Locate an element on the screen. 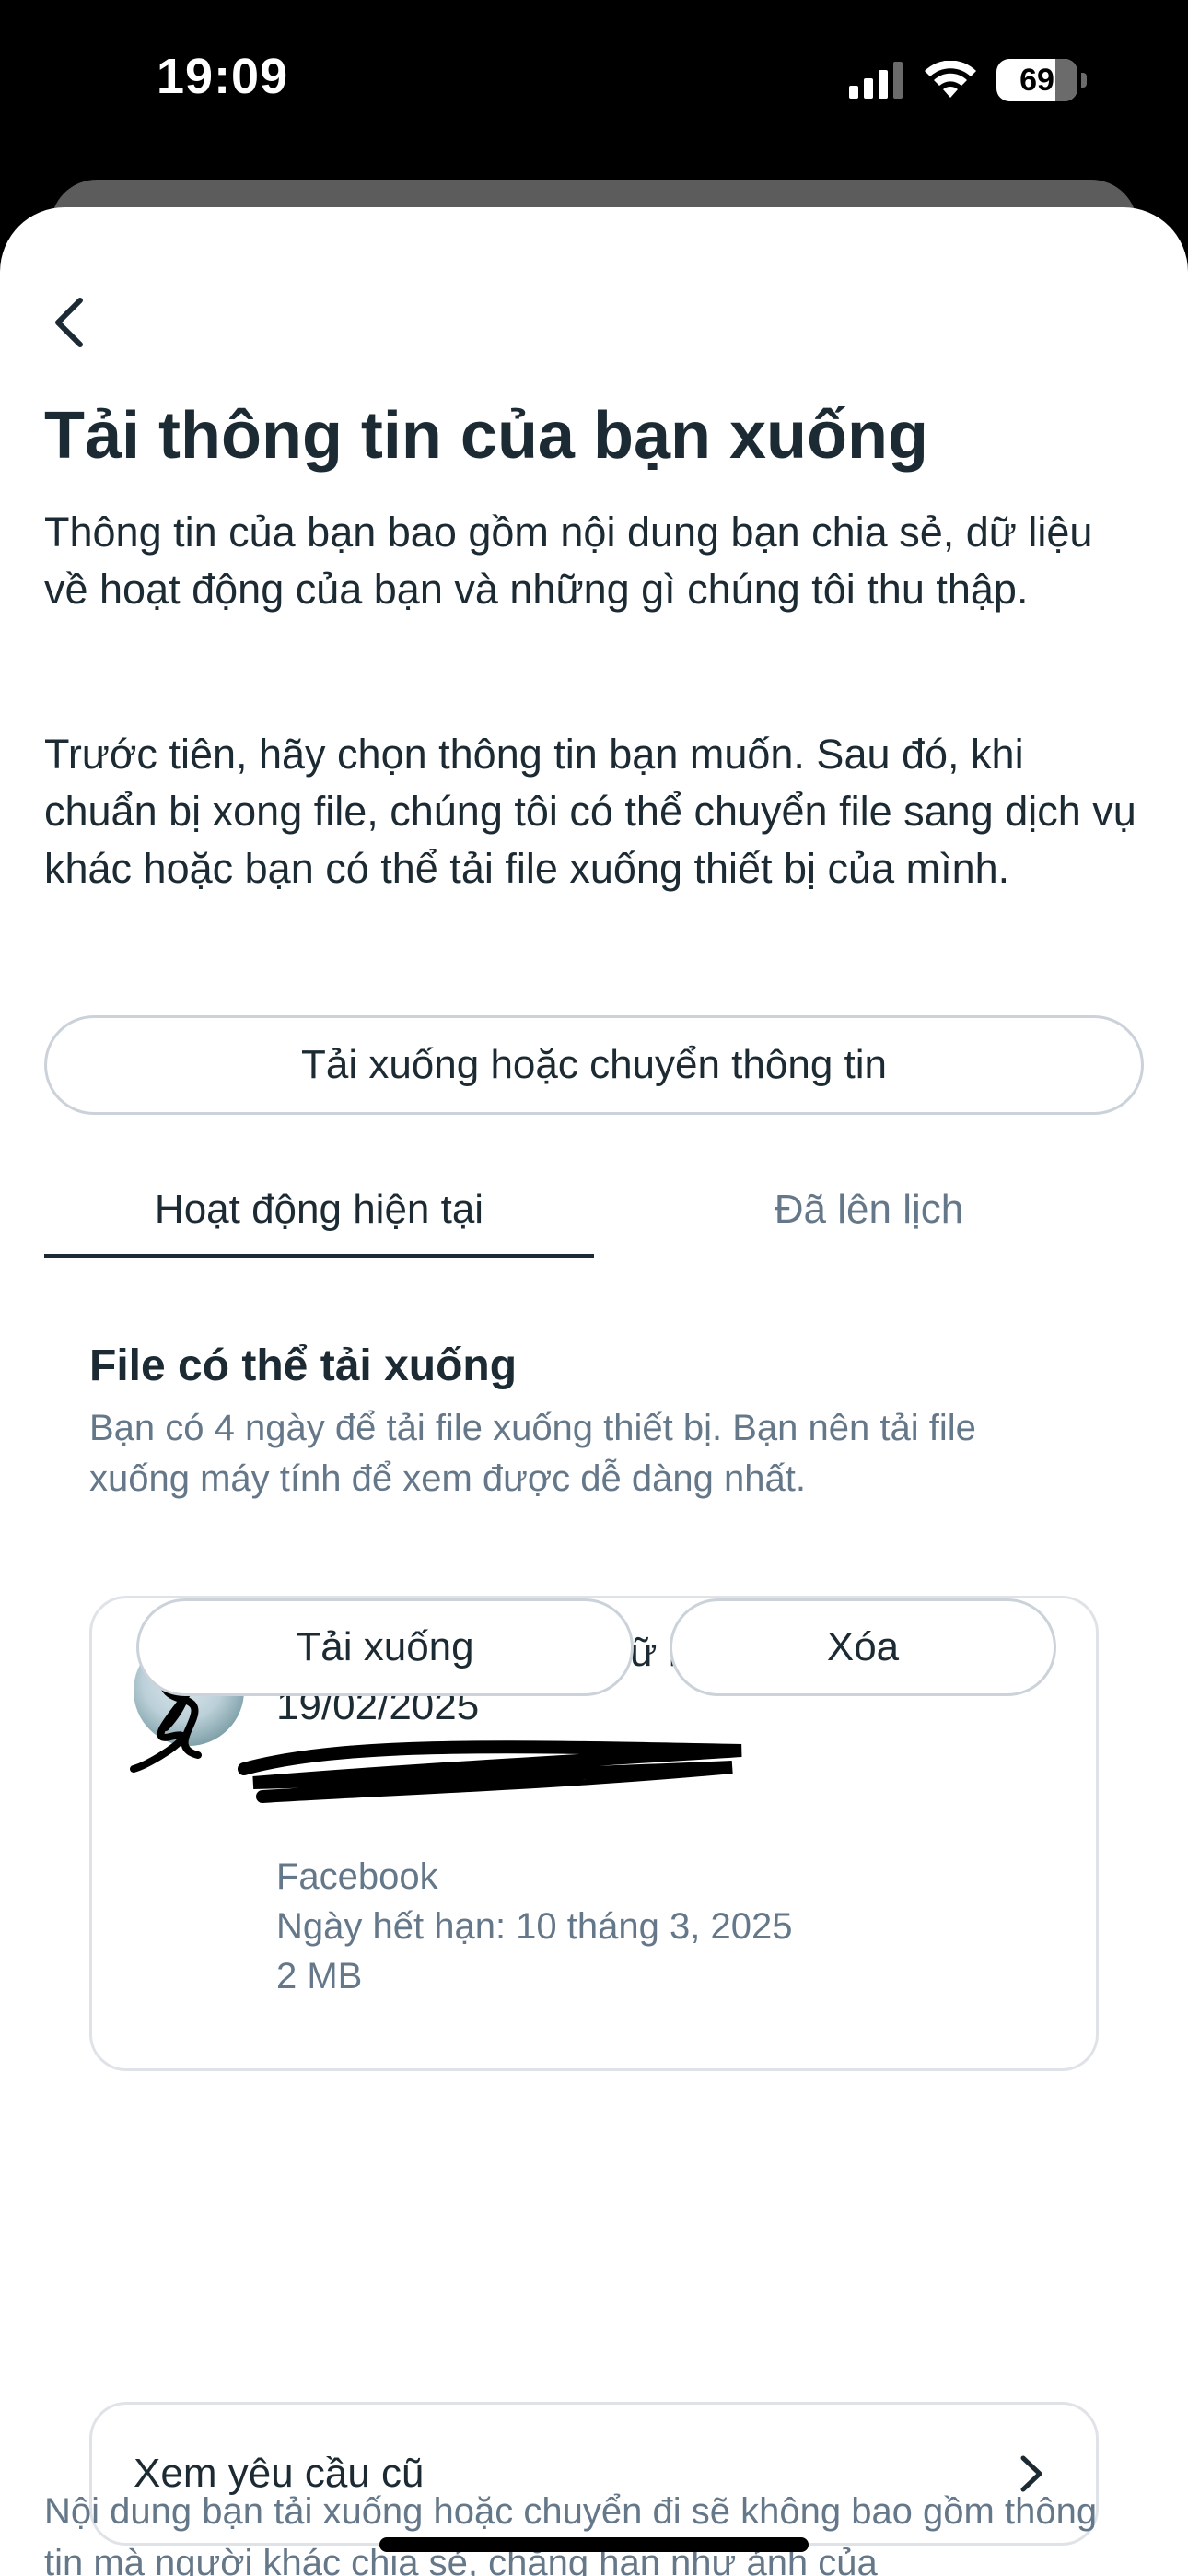  tab-bar: Hoạt động hiện tại Đã lên lịch is located at coordinates (594, 1211).